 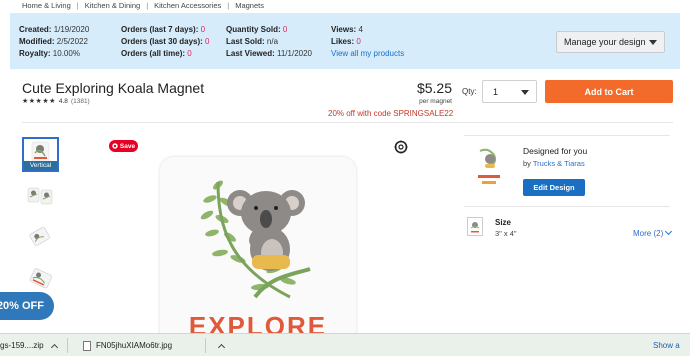 What do you see at coordinates (509, 91) in the screenshot?
I see `quantity-select: 1` at bounding box center [509, 91].